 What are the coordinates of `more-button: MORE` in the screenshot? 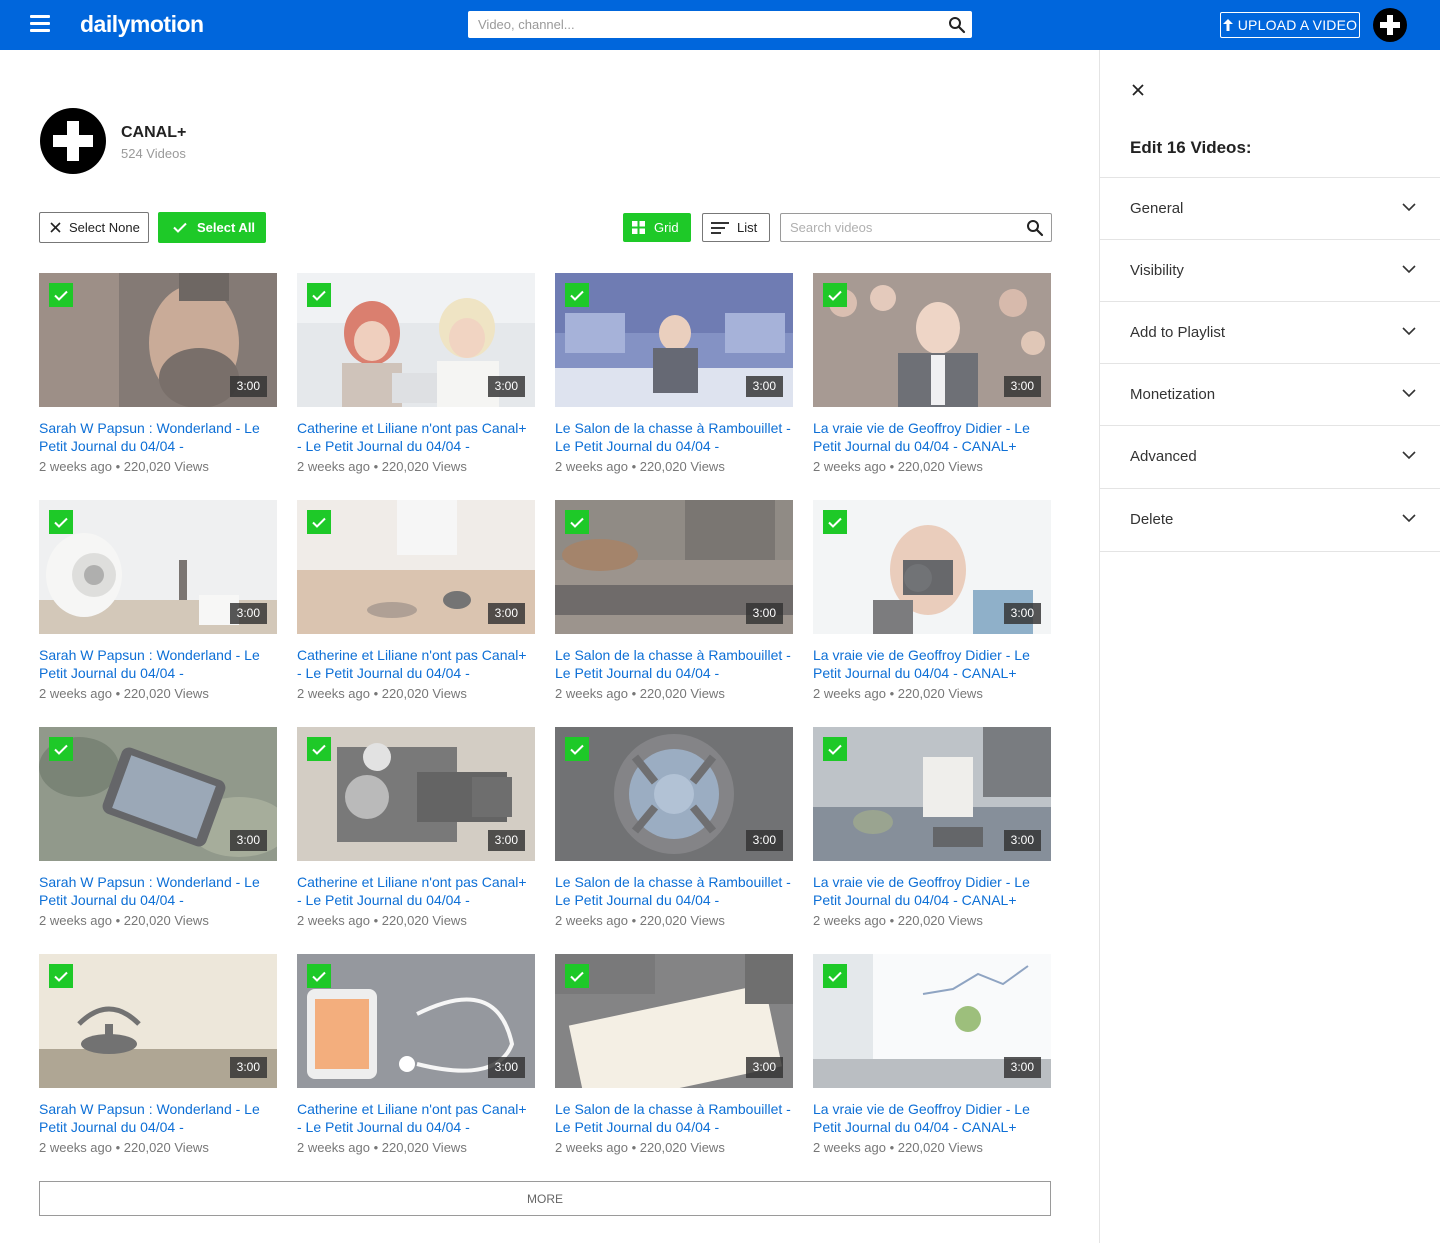 It's located at (545, 1198).